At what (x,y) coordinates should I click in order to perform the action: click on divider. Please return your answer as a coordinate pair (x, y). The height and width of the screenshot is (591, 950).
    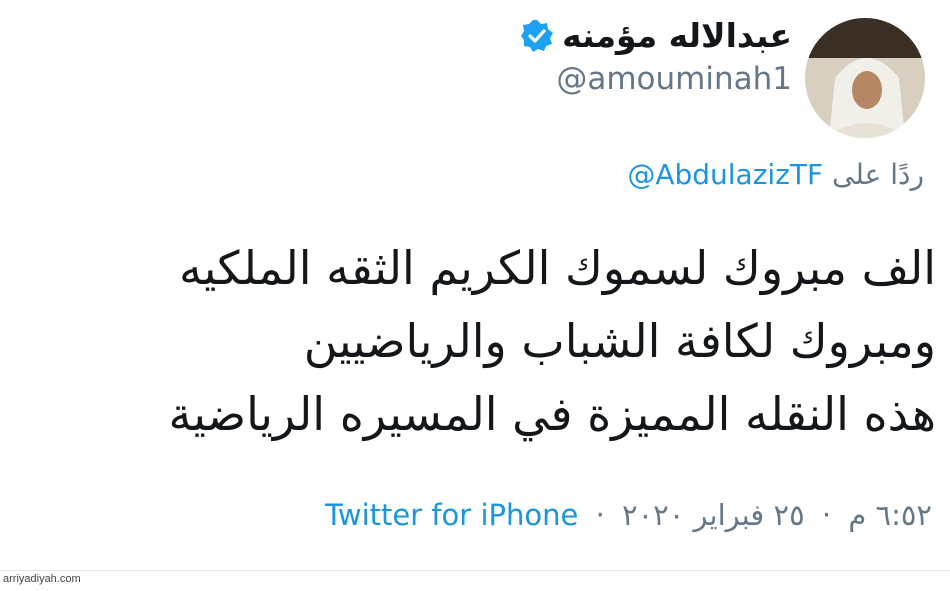
    Looking at the image, I should click on (475, 570).